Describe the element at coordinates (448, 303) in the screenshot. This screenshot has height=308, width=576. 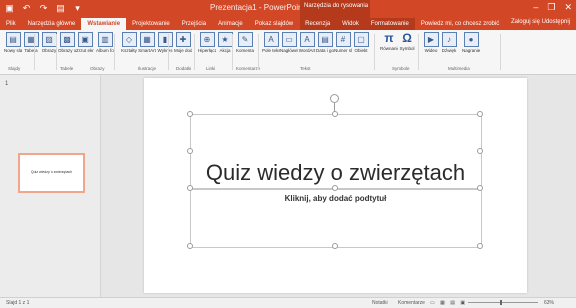
I see `view-buttons: ▭ ▦ ▤ ▣` at that location.